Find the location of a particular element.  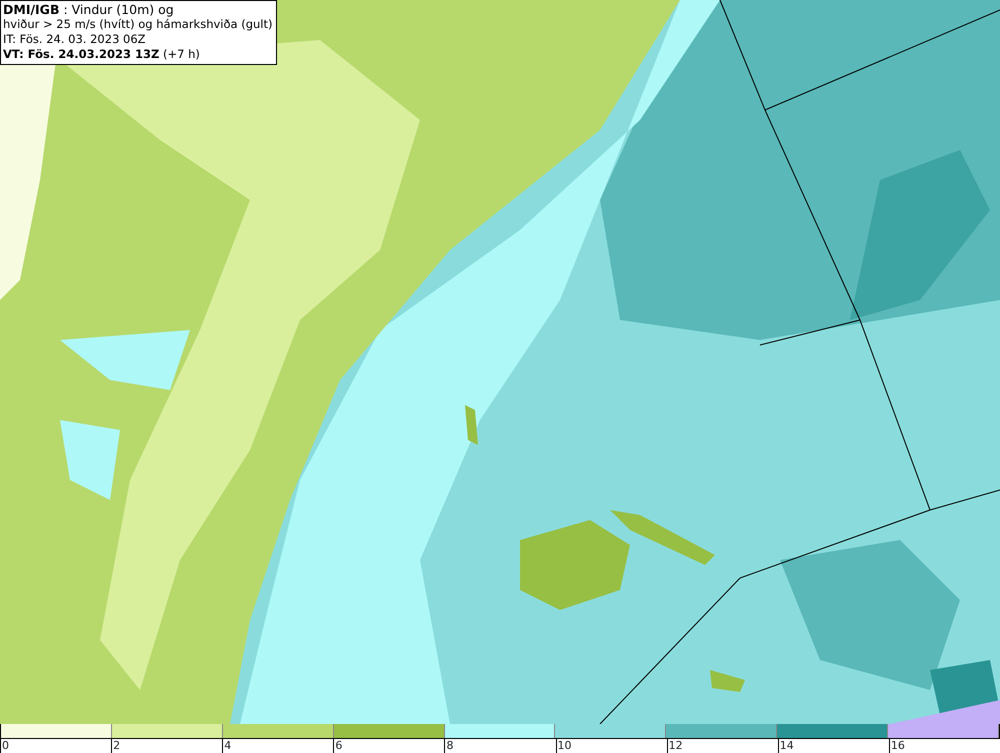

legend-tick-label: 4 is located at coordinates (227, 746).